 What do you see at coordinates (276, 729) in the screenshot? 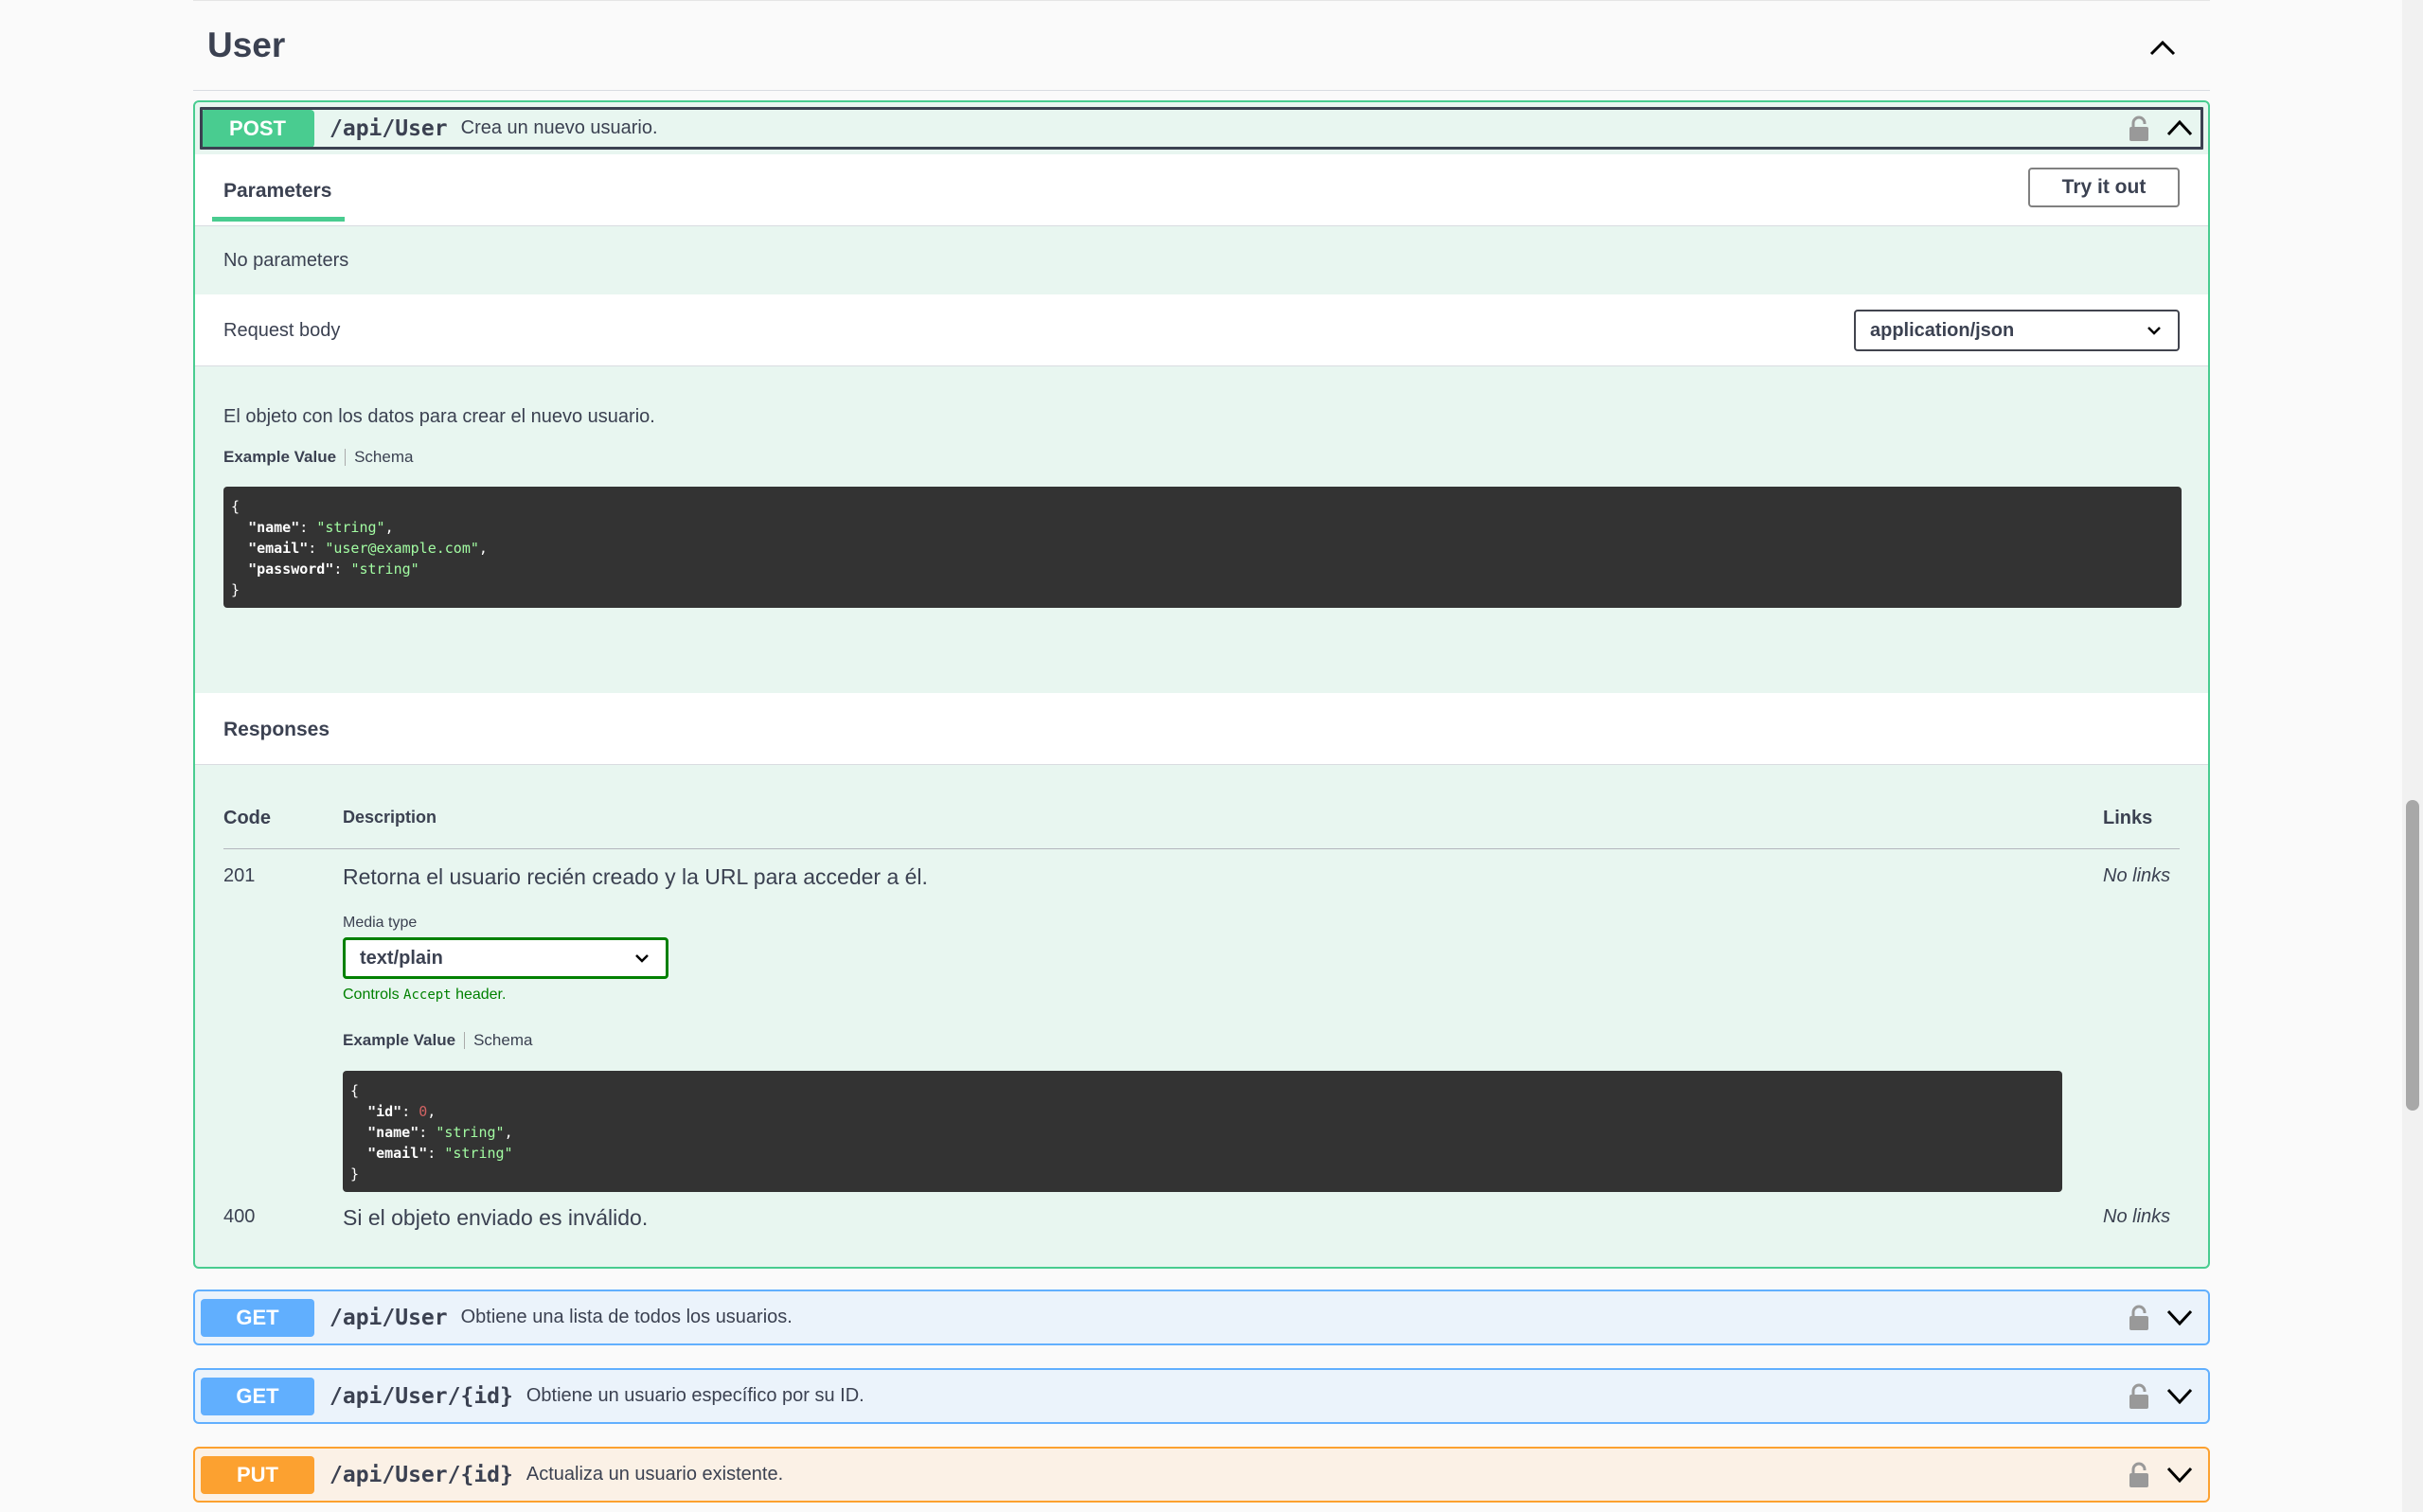
I see `responses-label: Responses` at bounding box center [276, 729].